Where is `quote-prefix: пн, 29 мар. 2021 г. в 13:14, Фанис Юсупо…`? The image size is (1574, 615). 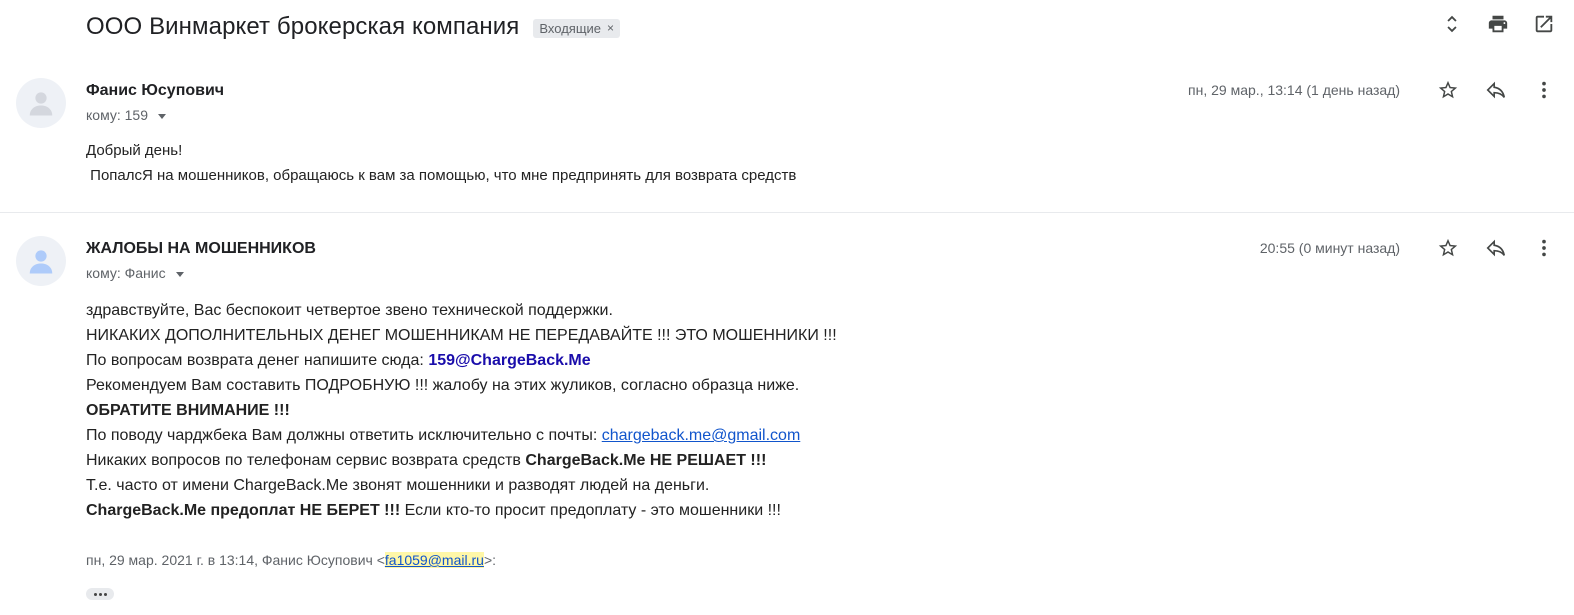
quote-prefix: пн, 29 мар. 2021 г. в 13:14, Фанис Юсупо… is located at coordinates (235, 560).